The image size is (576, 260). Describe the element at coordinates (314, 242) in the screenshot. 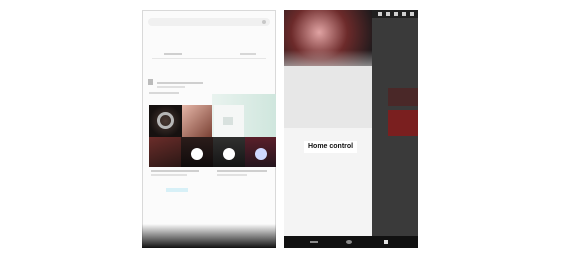

I see `back-nav-icon` at that location.